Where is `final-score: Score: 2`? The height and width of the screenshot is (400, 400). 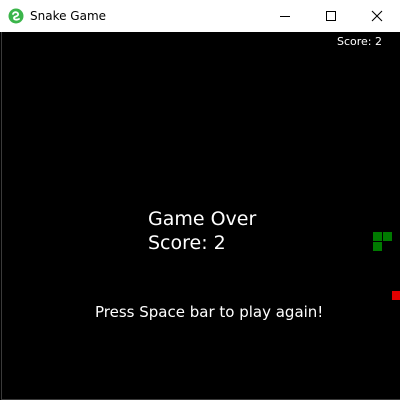
final-score: Score: 2 is located at coordinates (187, 243).